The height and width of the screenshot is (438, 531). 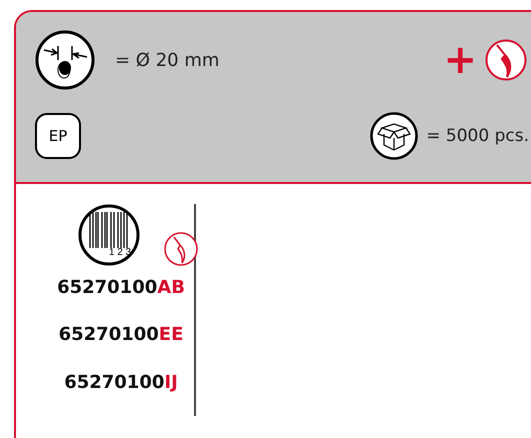 I want to click on article-number: 65270100AB, so click(x=121, y=288).